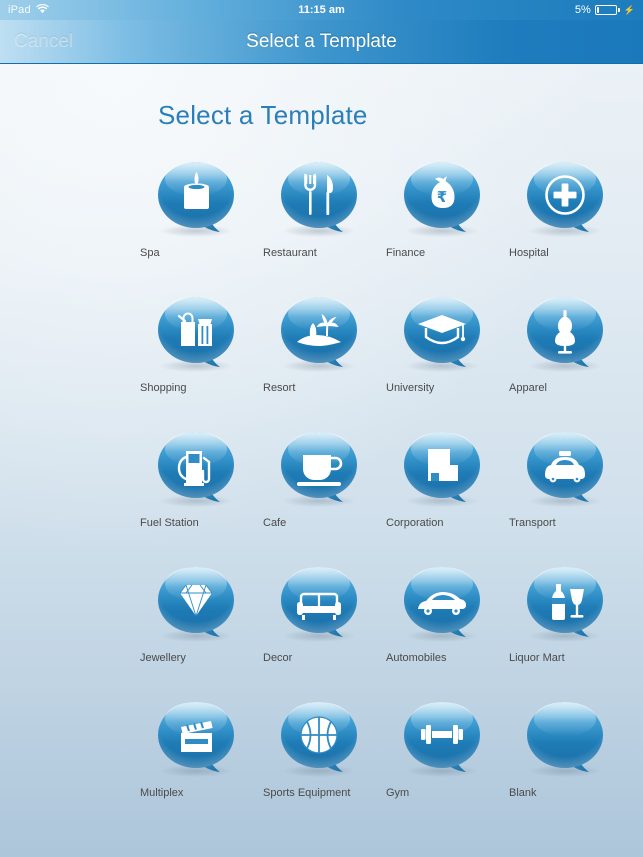 This screenshot has height=857, width=643. I want to click on status-bar: iPad 11:15 am 5% ⚡, so click(321, 10).